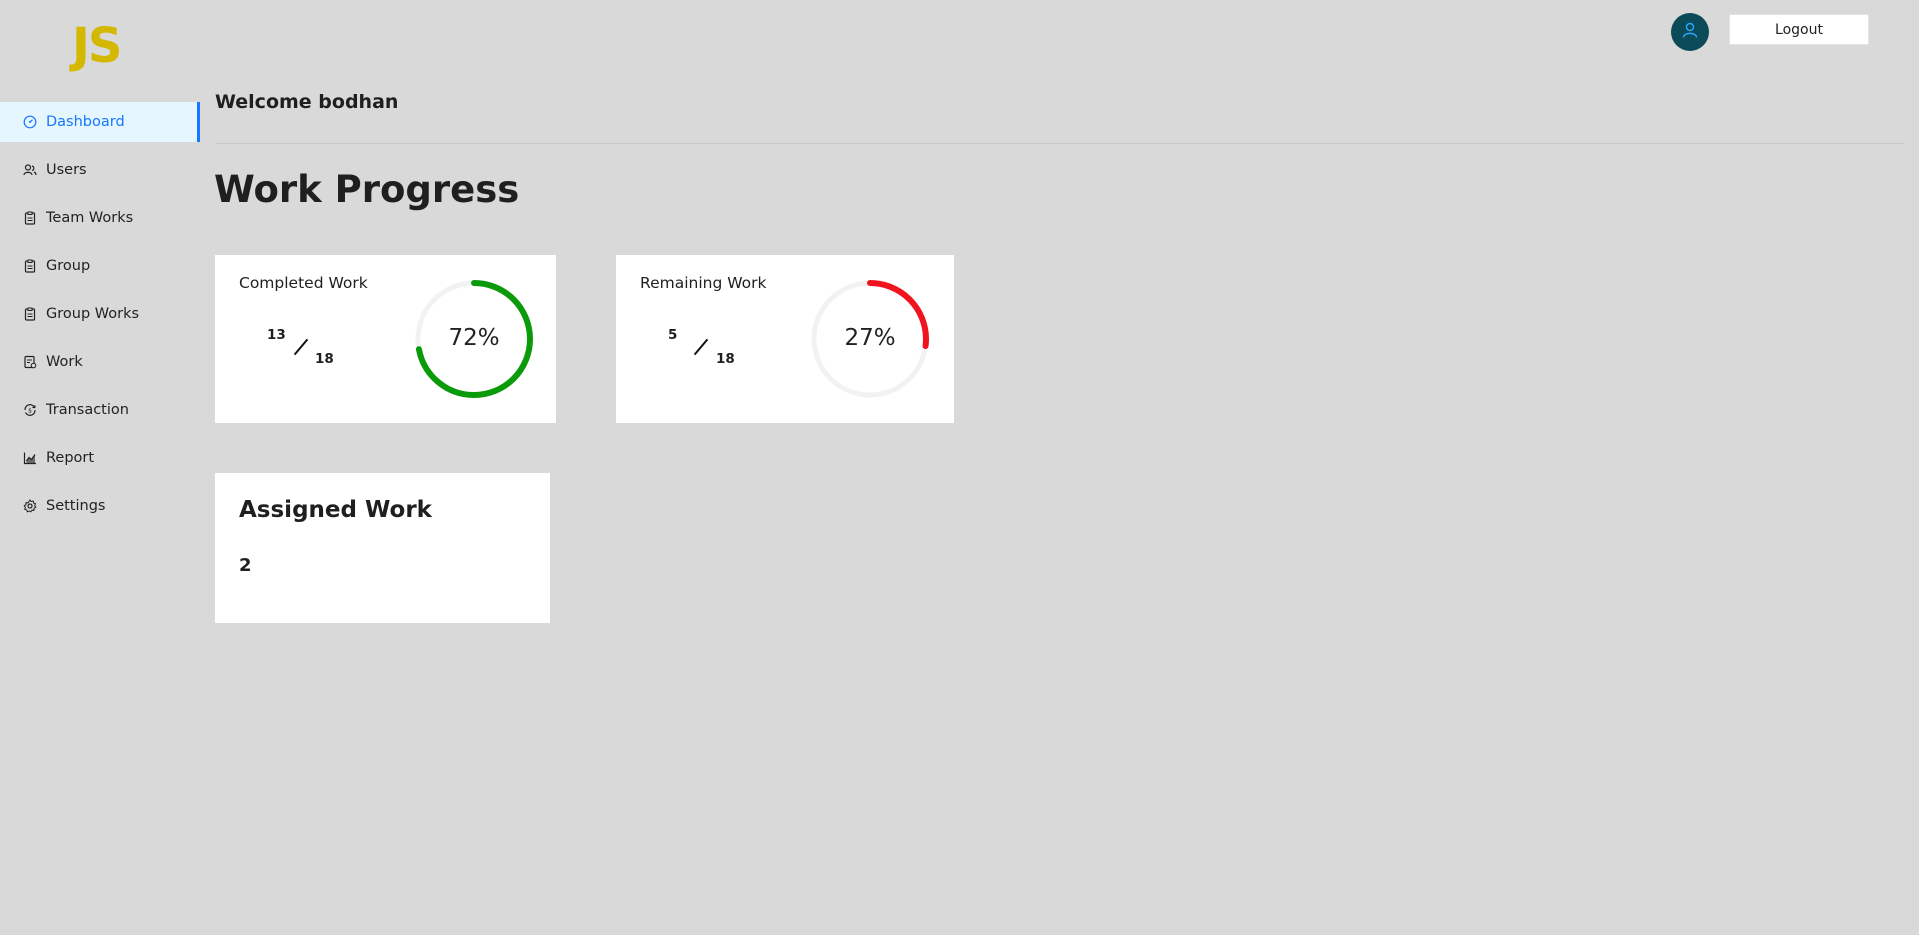 This screenshot has height=935, width=1919. What do you see at coordinates (703, 283) in the screenshot?
I see `remaining-work-title: Remaining Work` at bounding box center [703, 283].